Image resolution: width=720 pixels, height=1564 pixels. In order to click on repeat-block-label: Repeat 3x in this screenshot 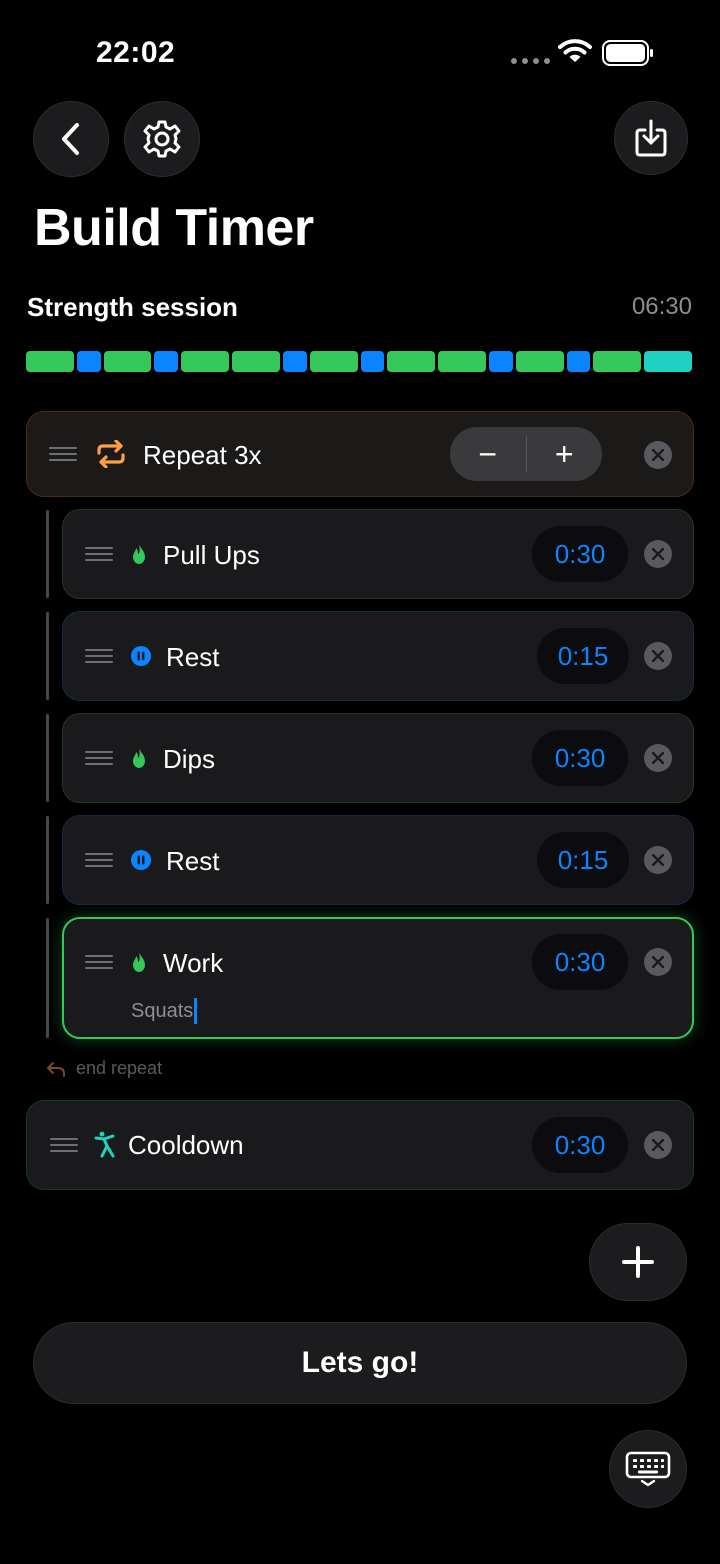, I will do `click(202, 455)`.